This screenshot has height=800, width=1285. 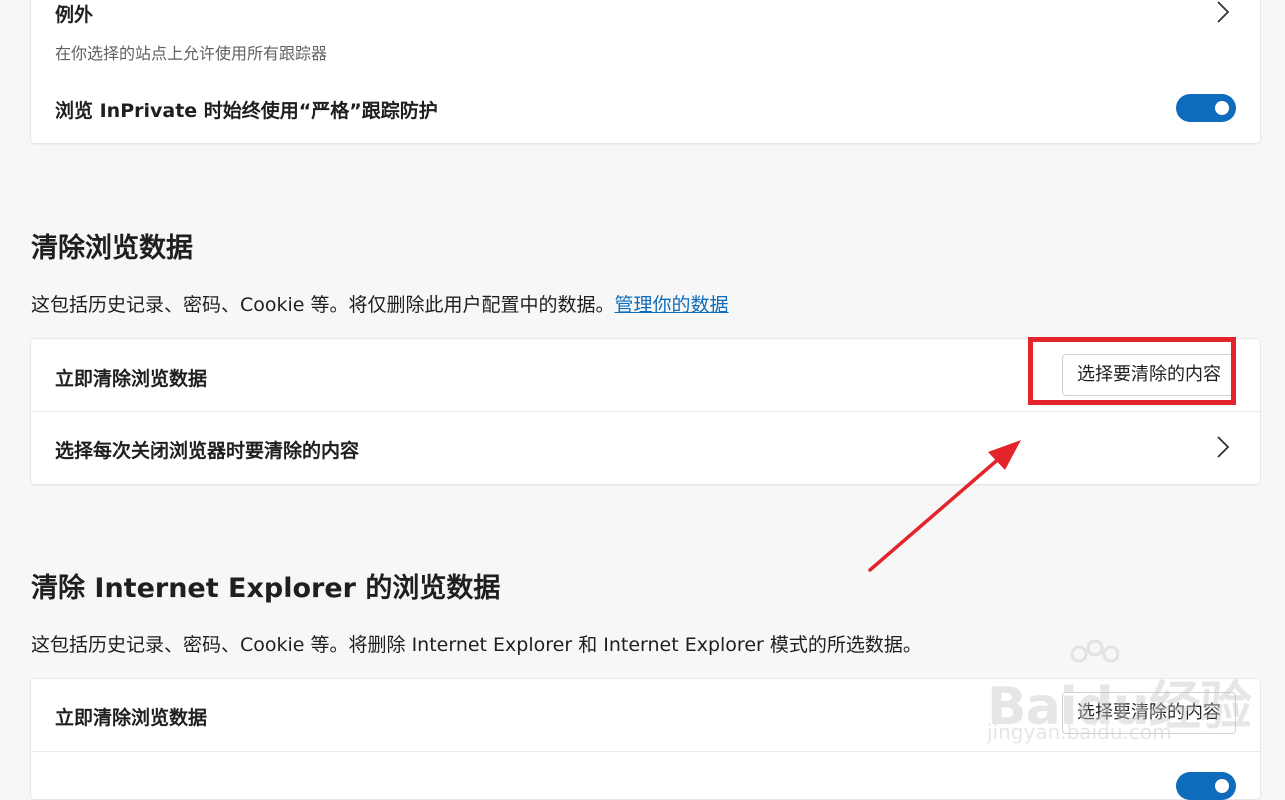 I want to click on clear-data-desc: 这包括历史记录、密码、Cookie 等。将仅删除此用户配置中的数据。管理你的数据, so click(x=380, y=303).